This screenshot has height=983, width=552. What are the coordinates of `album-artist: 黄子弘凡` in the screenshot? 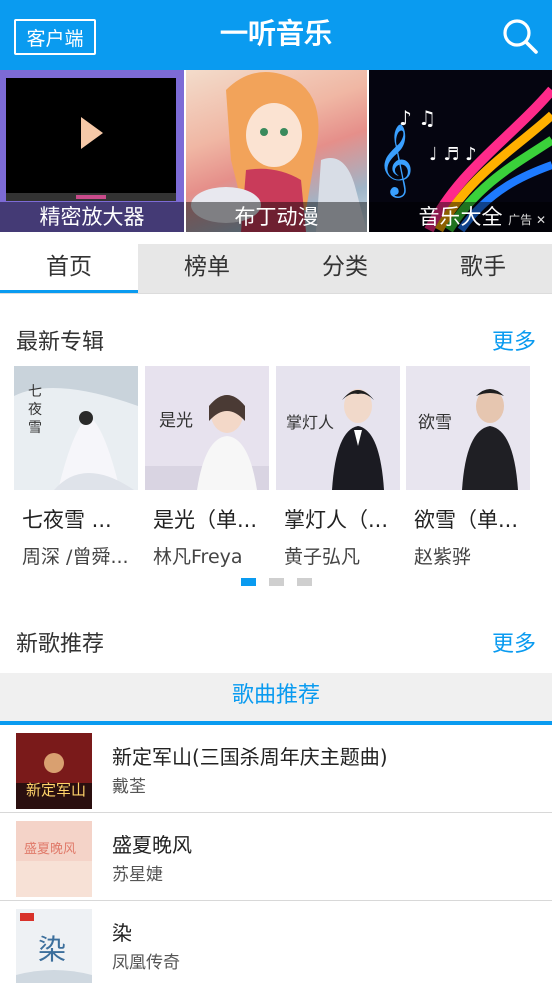 It's located at (322, 557).